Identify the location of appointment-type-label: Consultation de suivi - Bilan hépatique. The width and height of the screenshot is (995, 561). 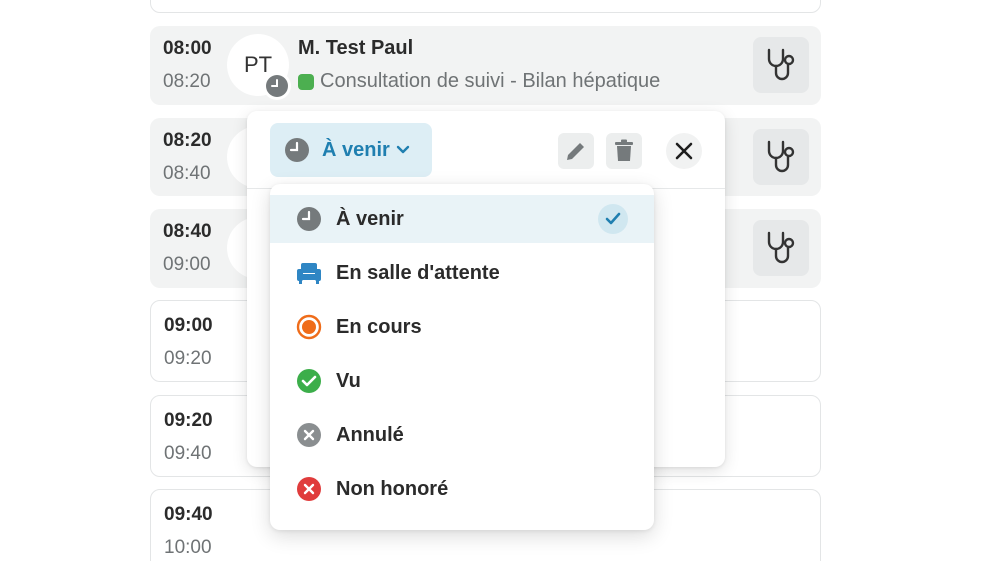
(490, 81).